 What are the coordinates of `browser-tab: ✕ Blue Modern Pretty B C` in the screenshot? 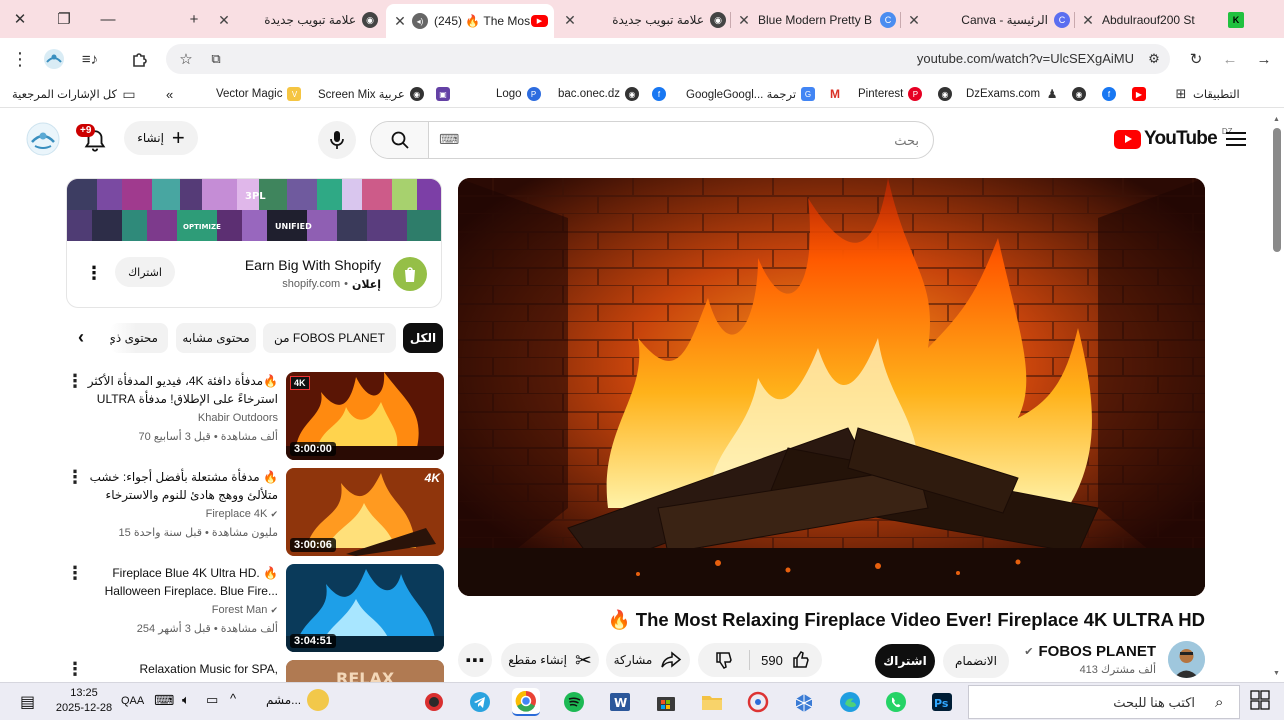 It's located at (816, 20).